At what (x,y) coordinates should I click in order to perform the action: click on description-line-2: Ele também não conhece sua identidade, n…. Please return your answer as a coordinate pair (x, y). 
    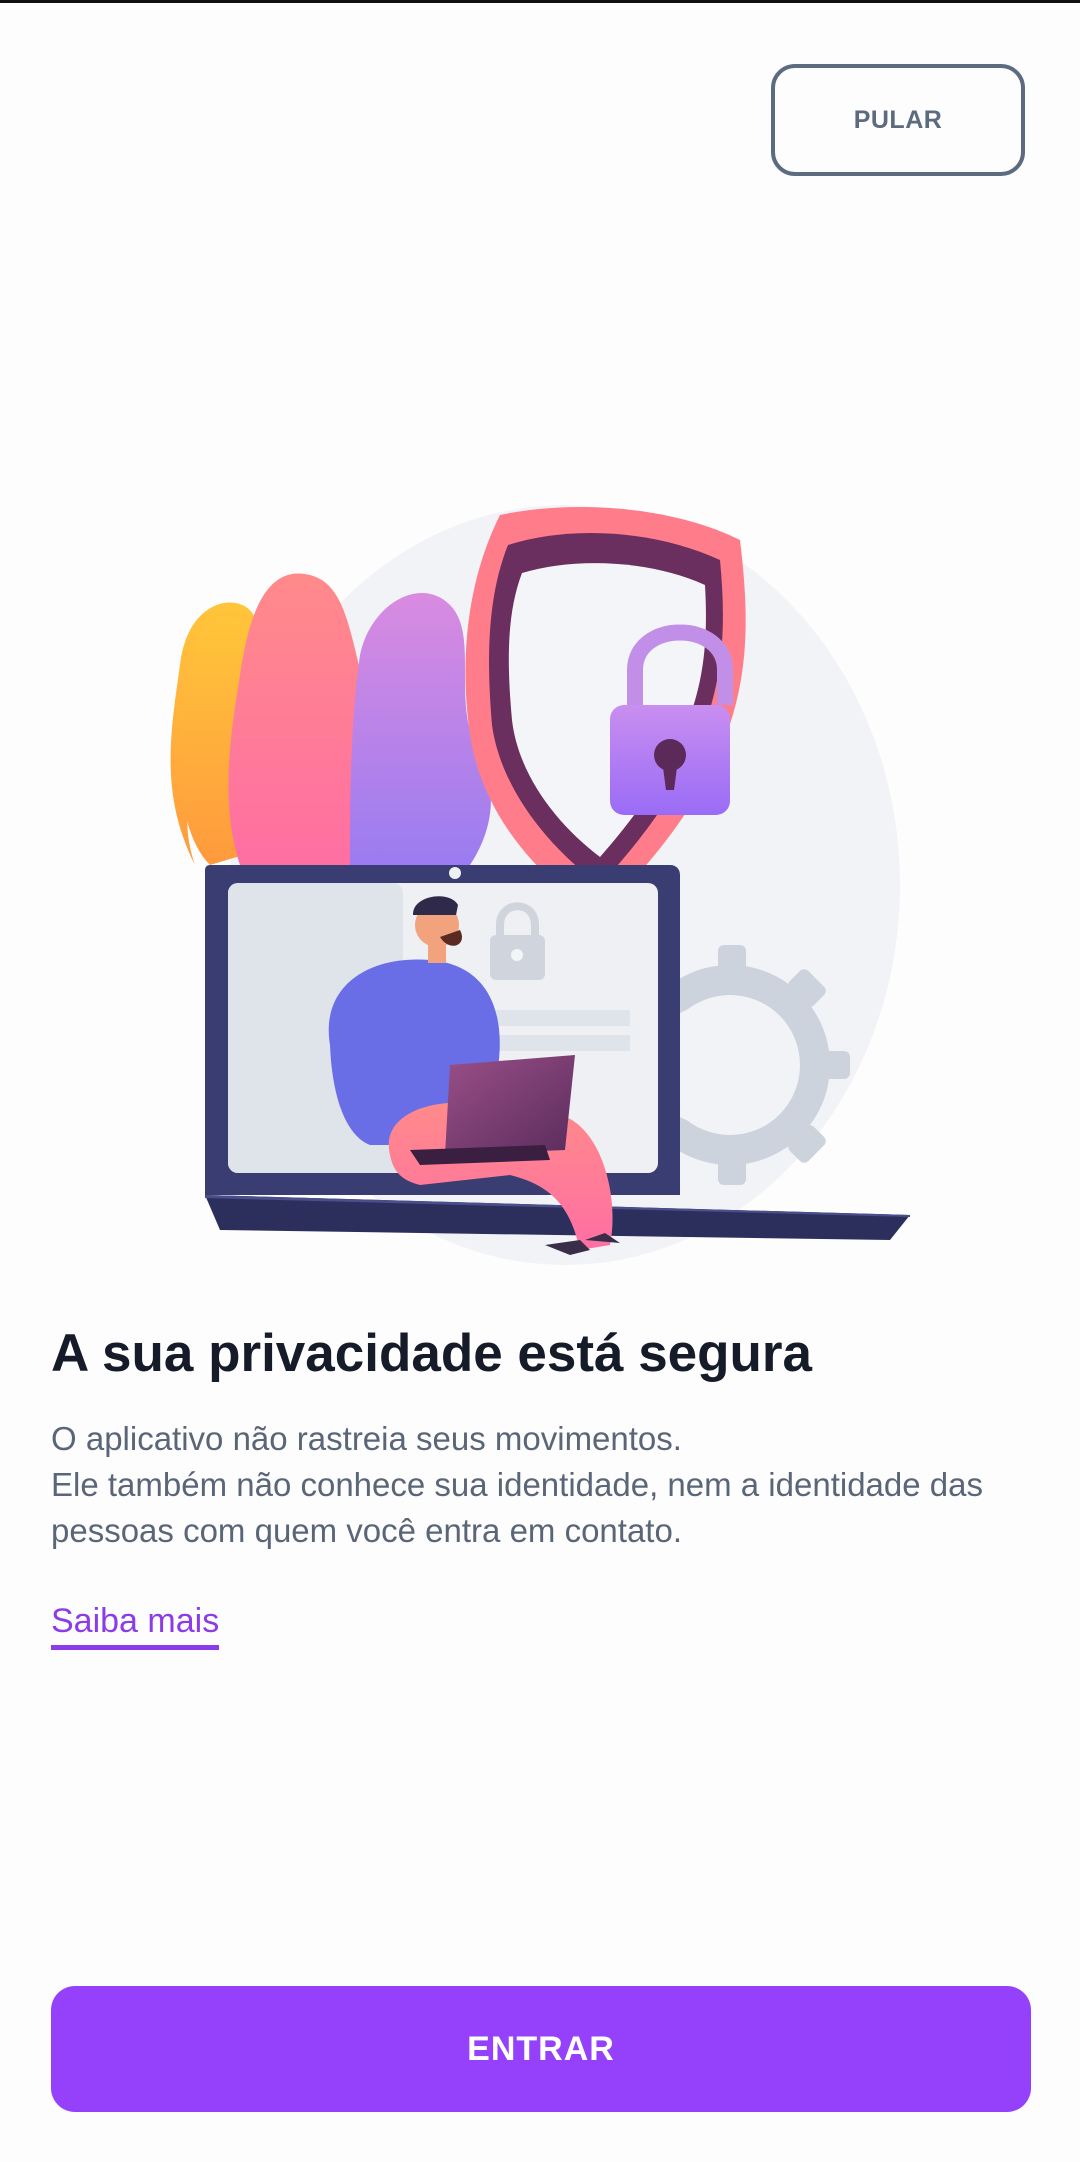
    Looking at the image, I should click on (517, 1507).